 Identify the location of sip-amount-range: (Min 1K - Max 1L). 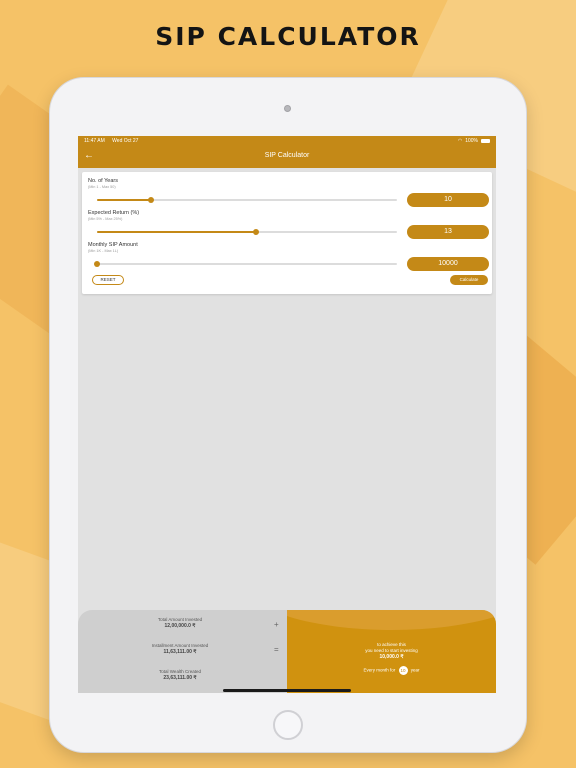
(103, 251).